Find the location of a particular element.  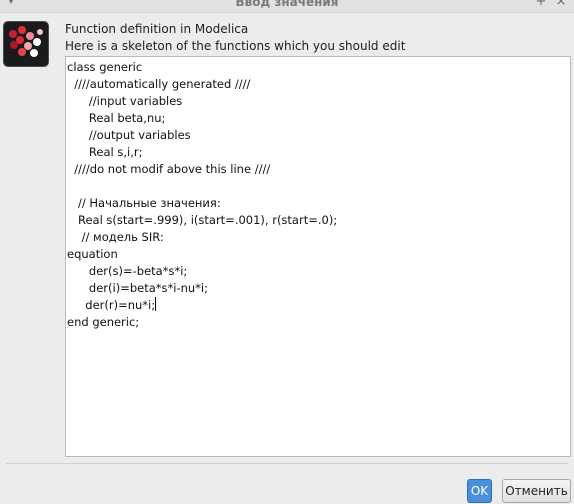

code-line: class generic is located at coordinates (318, 67).